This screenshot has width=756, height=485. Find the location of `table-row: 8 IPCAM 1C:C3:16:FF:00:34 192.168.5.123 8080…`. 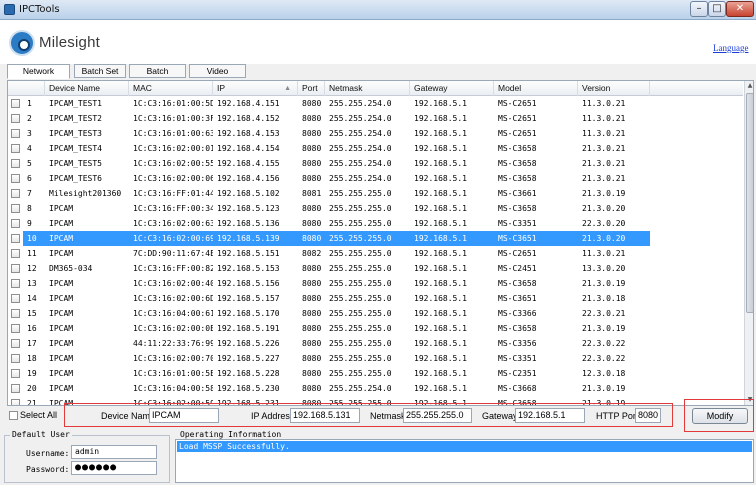

table-row: 8 IPCAM 1C:C3:16:FF:00:34 192.168.5.123 8080… is located at coordinates (375, 208).